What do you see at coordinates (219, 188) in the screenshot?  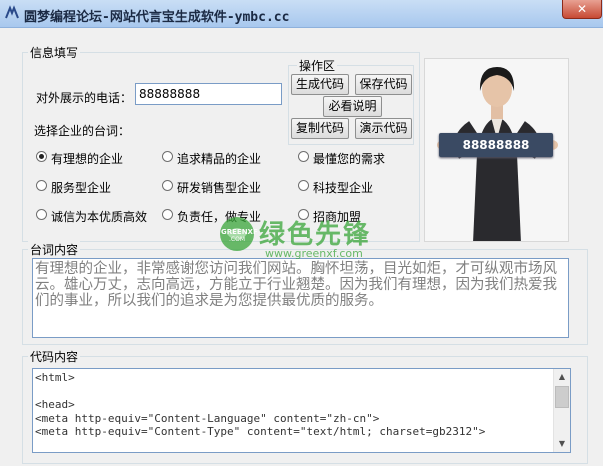 I see `radio-label: 研发销售型企业` at bounding box center [219, 188].